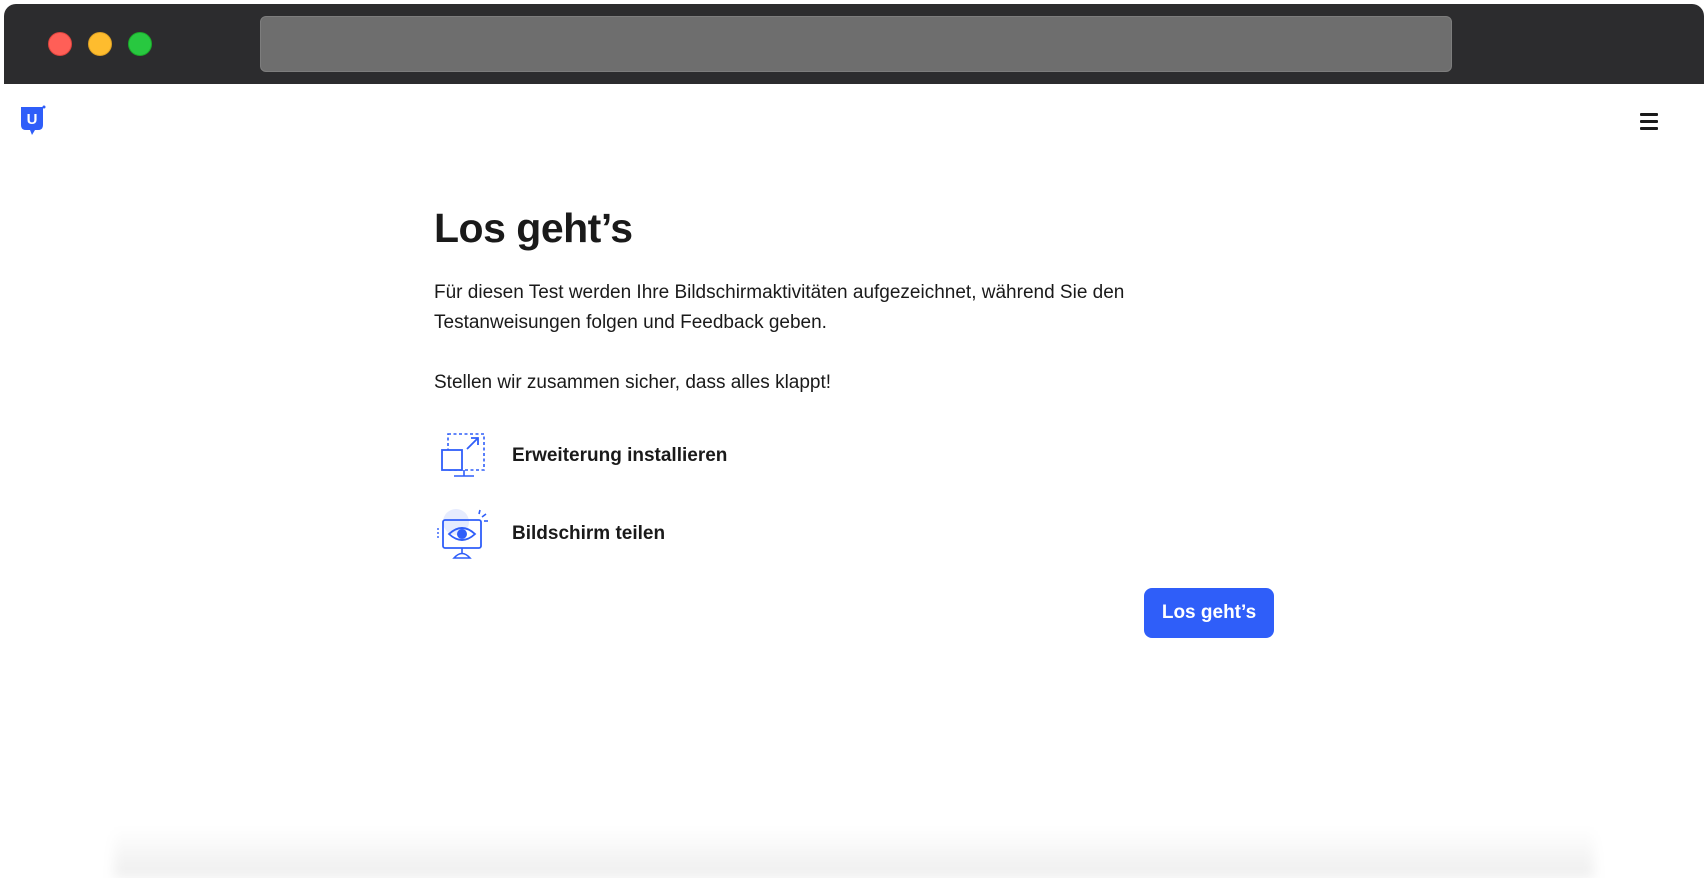  What do you see at coordinates (854, 853) in the screenshot?
I see `bottom-shadow` at bounding box center [854, 853].